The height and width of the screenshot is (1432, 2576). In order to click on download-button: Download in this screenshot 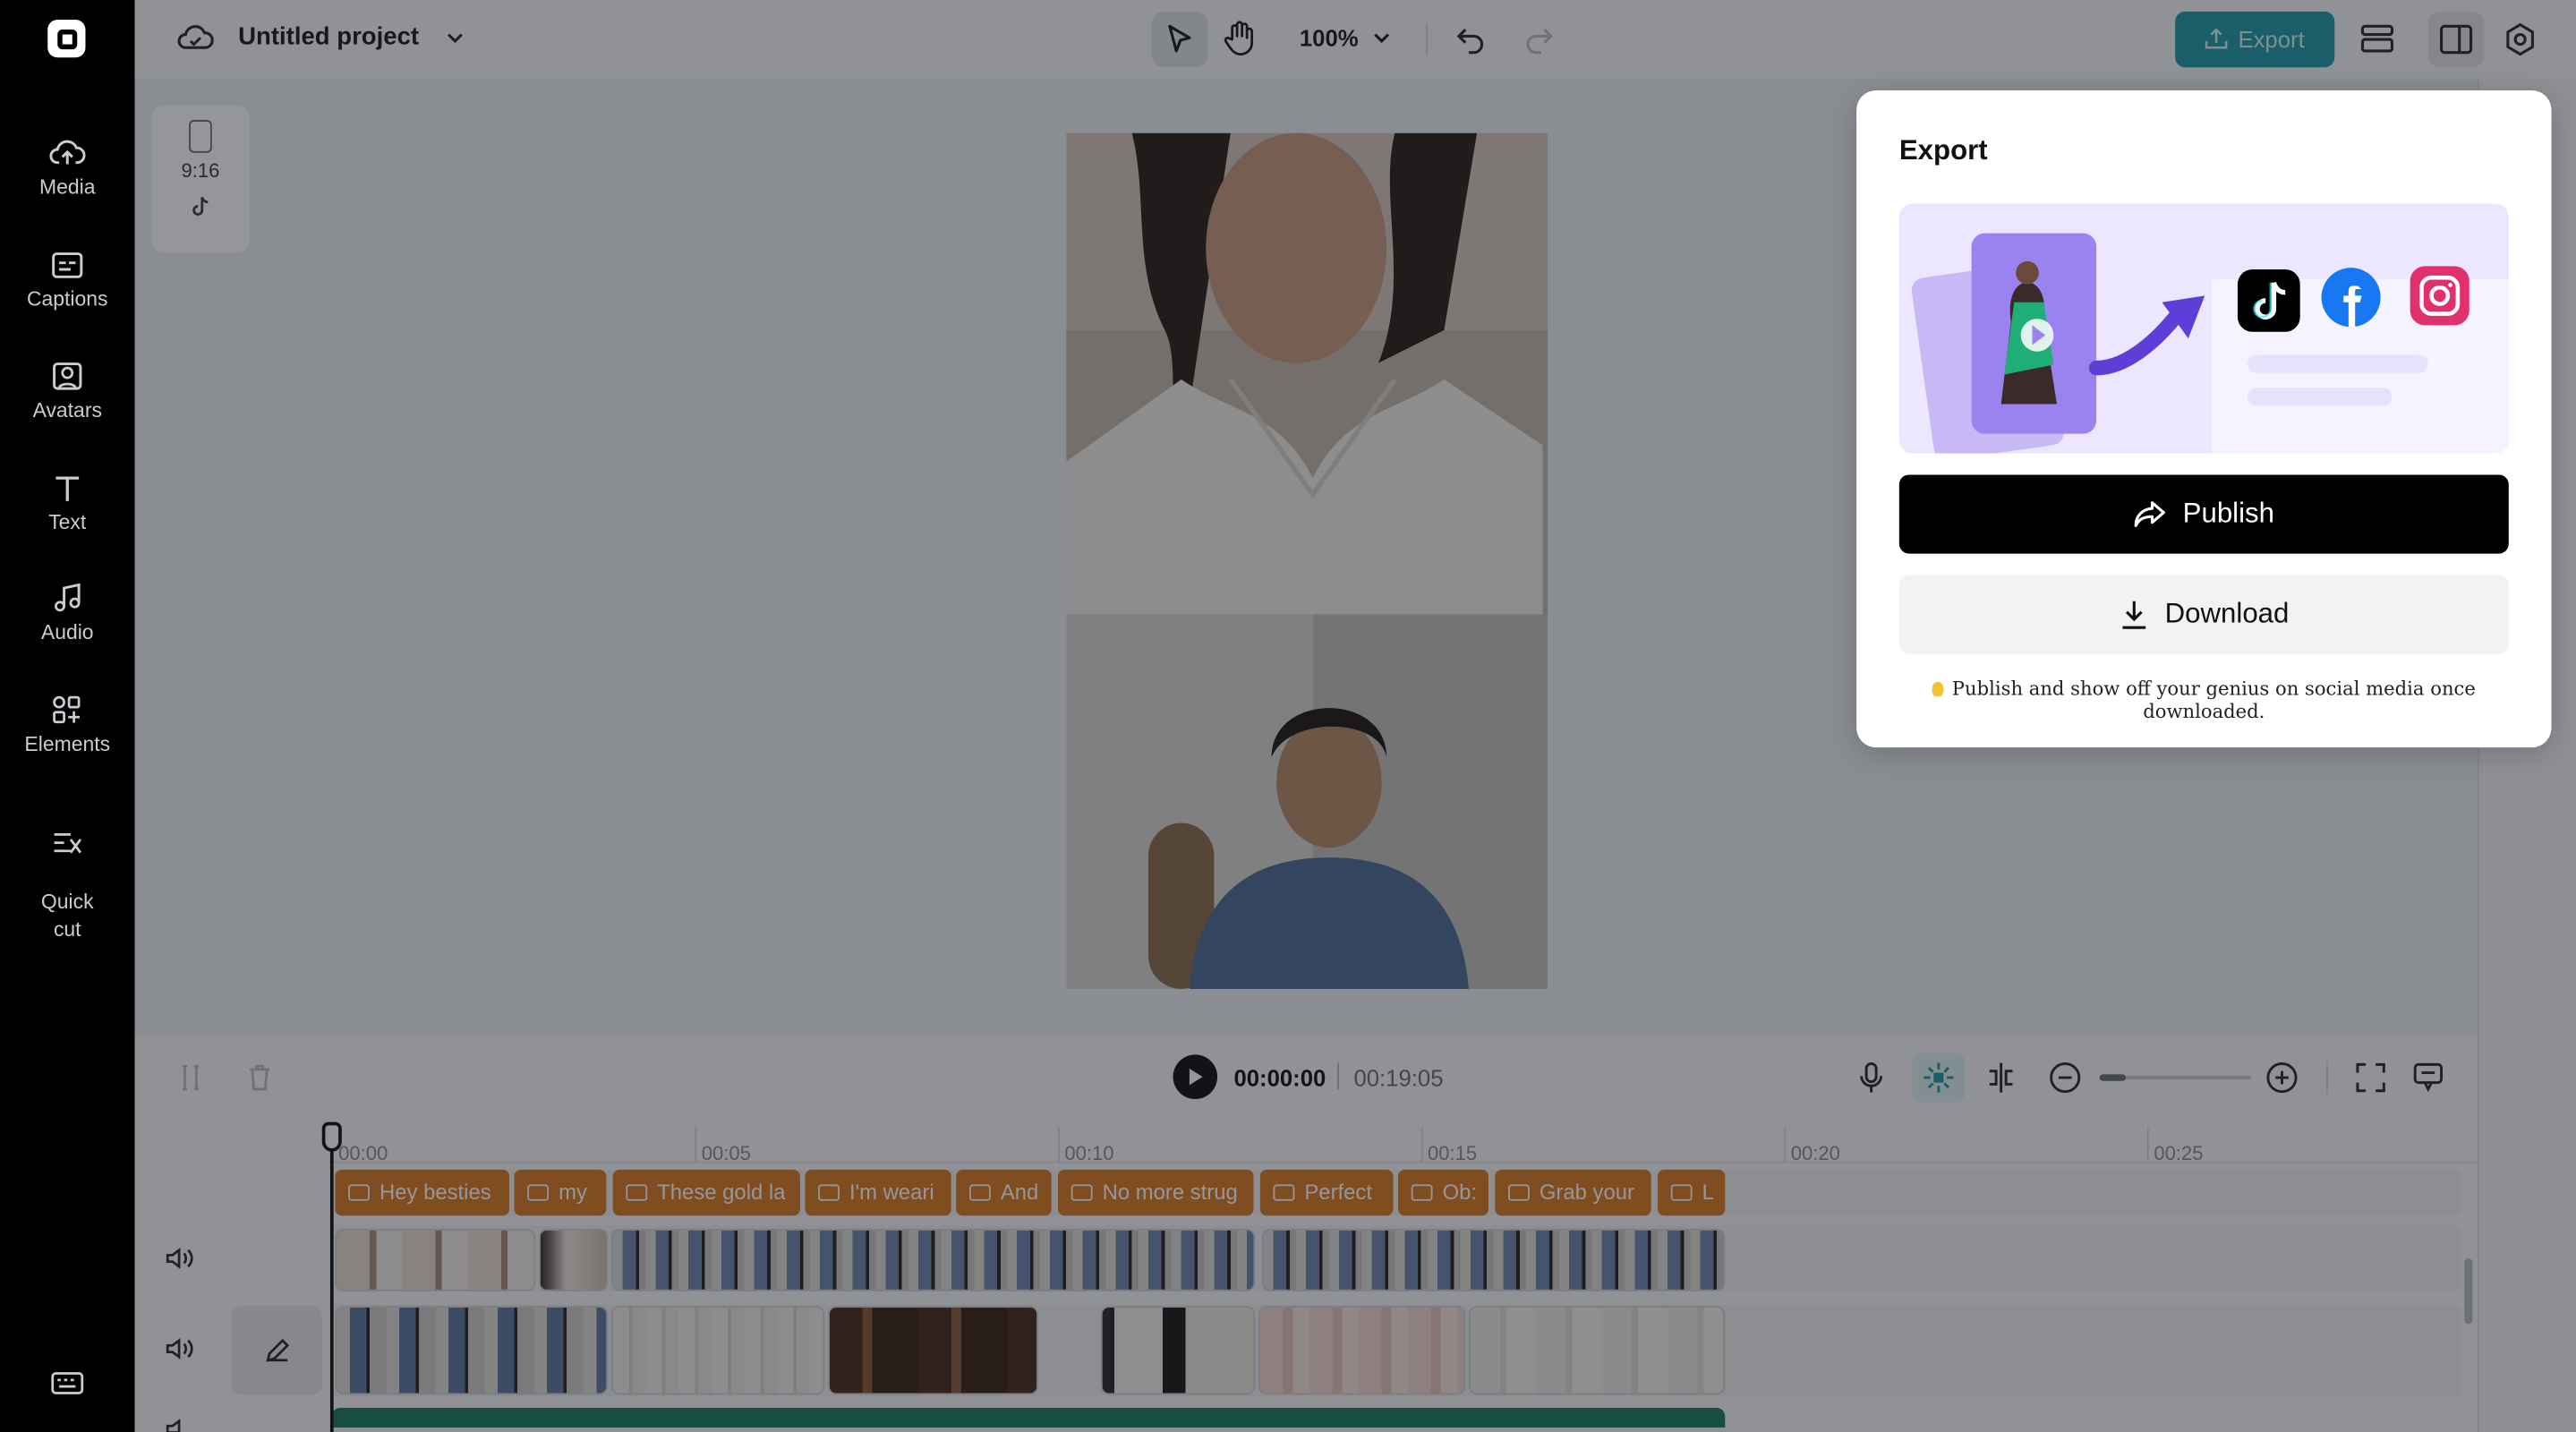, I will do `click(2203, 614)`.